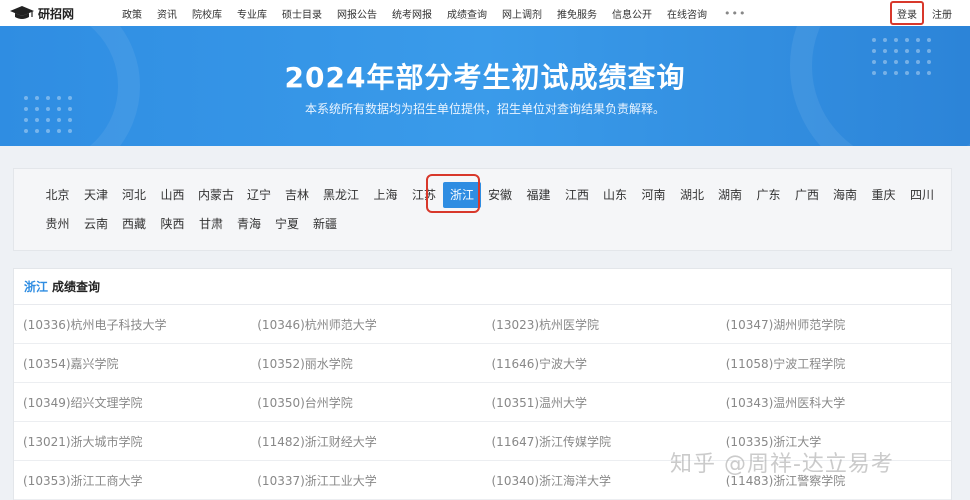 The width and height of the screenshot is (970, 500). I want to click on university-link: (10349)绍兴文理学院, so click(131, 402).